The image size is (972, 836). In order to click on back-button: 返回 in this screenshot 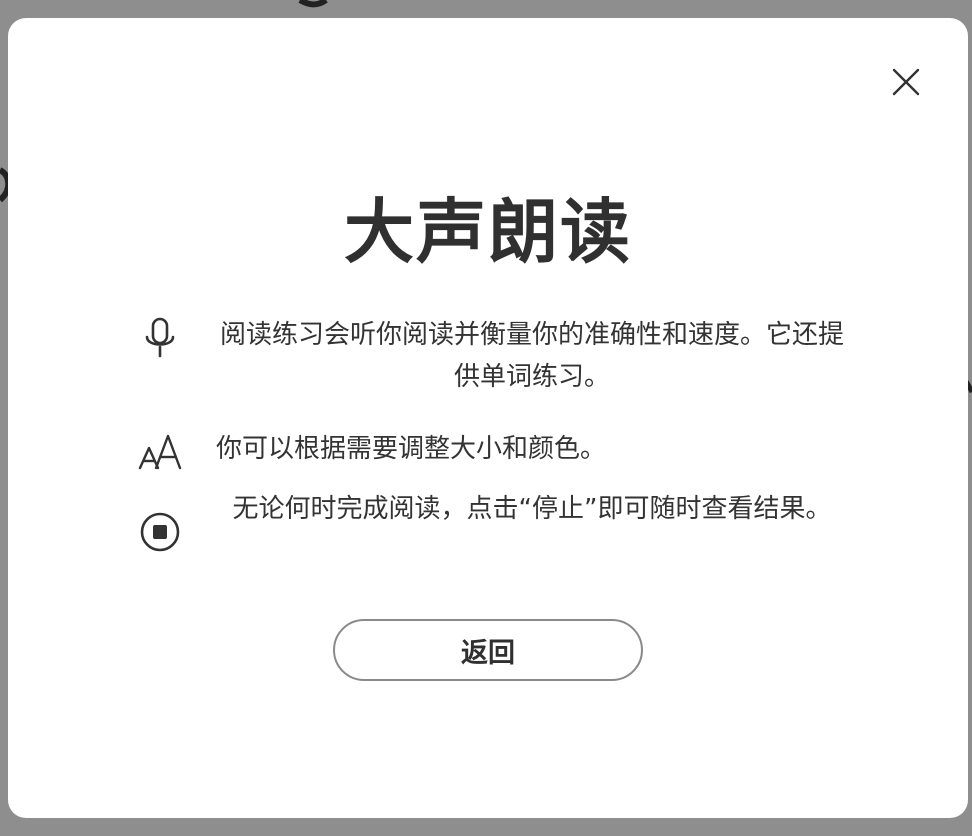, I will do `click(488, 650)`.